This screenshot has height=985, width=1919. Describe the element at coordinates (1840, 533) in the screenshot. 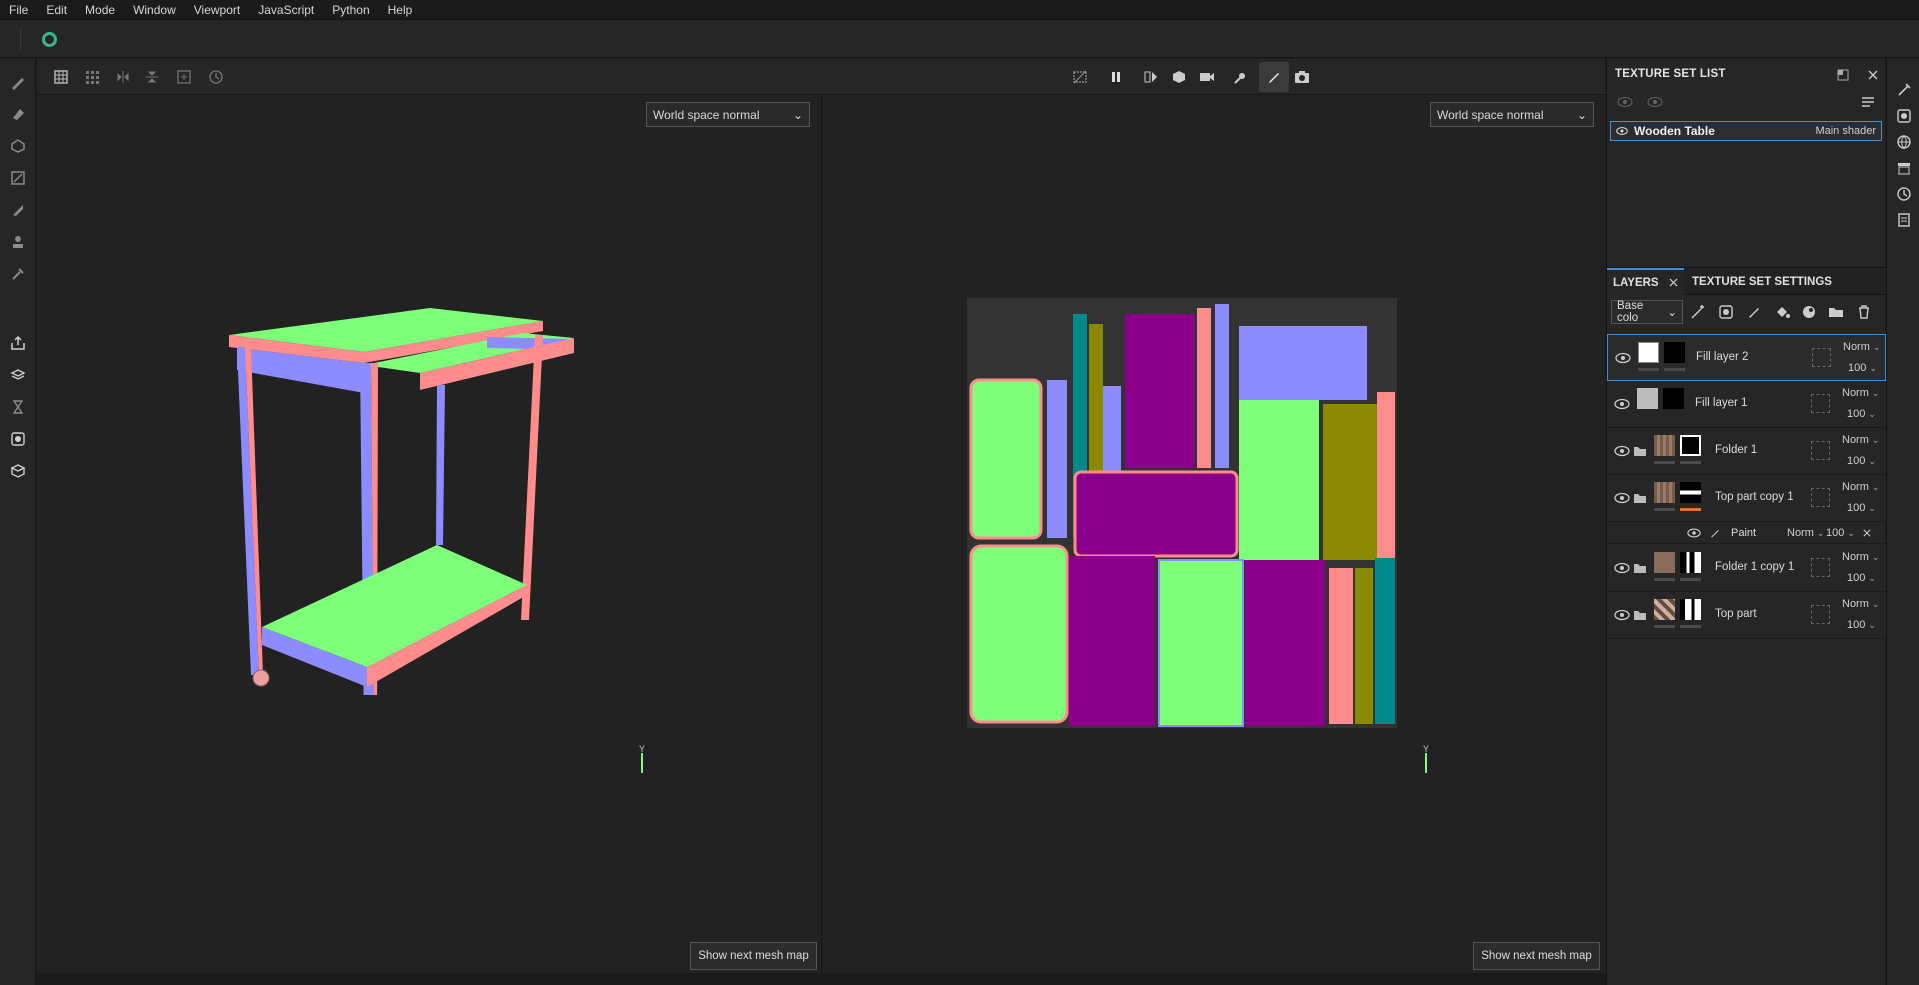

I see `effect-opacity-field: 100 ⌄` at that location.